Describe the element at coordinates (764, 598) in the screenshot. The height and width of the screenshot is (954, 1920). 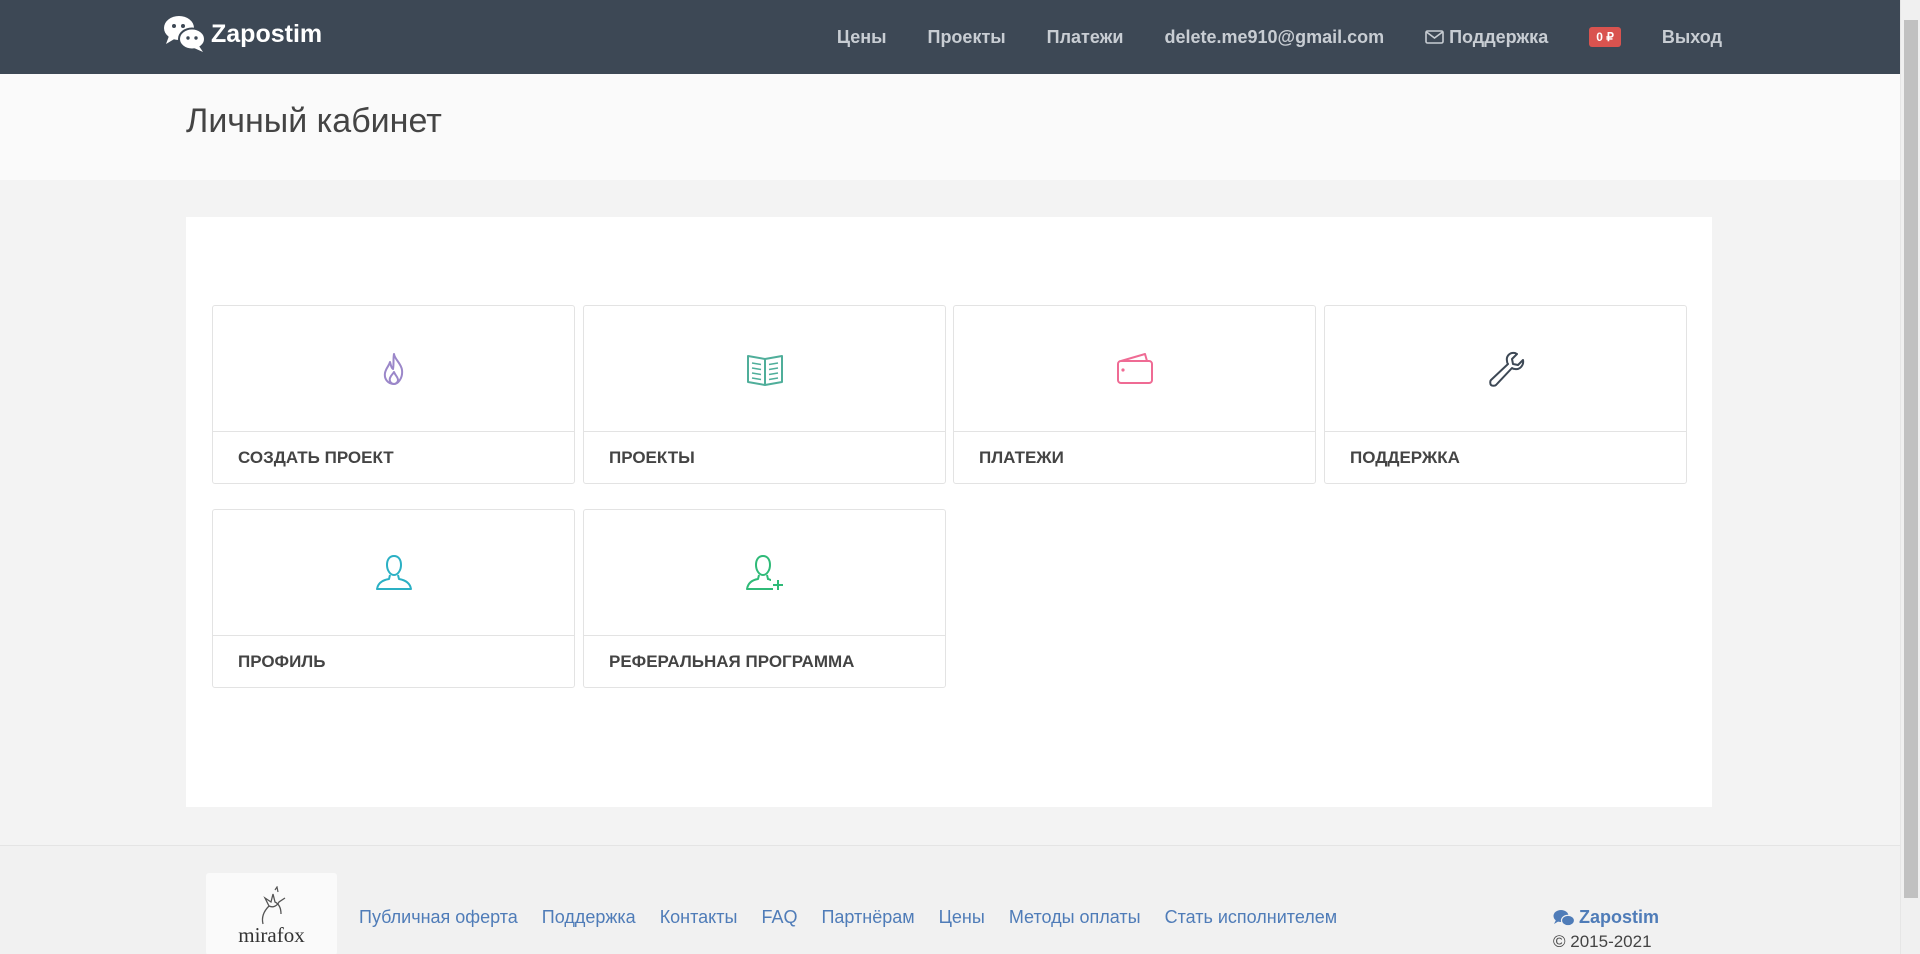
I see `tile-referral-program: РЕФЕРАЛЬНАЯ ПРОГРАММА` at that location.